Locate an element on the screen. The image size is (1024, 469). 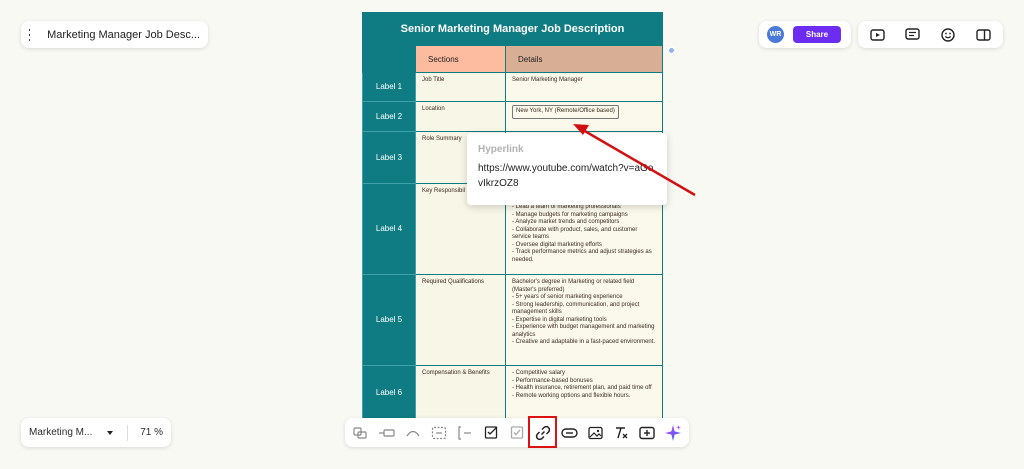
row-details: New York, NY (Remote/Office based) is located at coordinates (584, 116).